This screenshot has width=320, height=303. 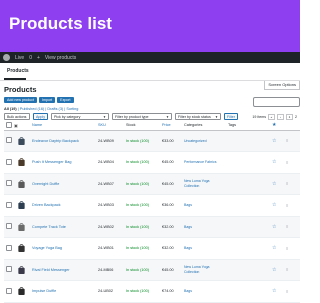 I want to click on view-sorting: Sorting, so click(x=72, y=109).